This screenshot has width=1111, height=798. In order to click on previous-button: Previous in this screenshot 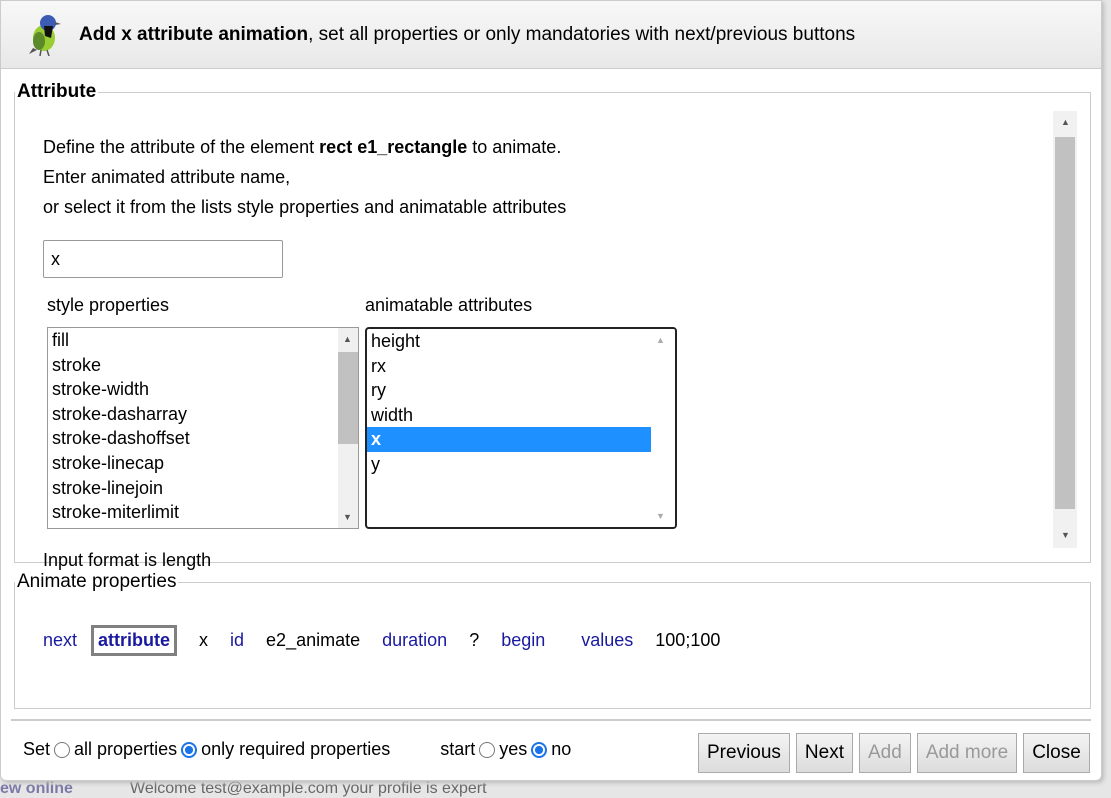, I will do `click(744, 753)`.